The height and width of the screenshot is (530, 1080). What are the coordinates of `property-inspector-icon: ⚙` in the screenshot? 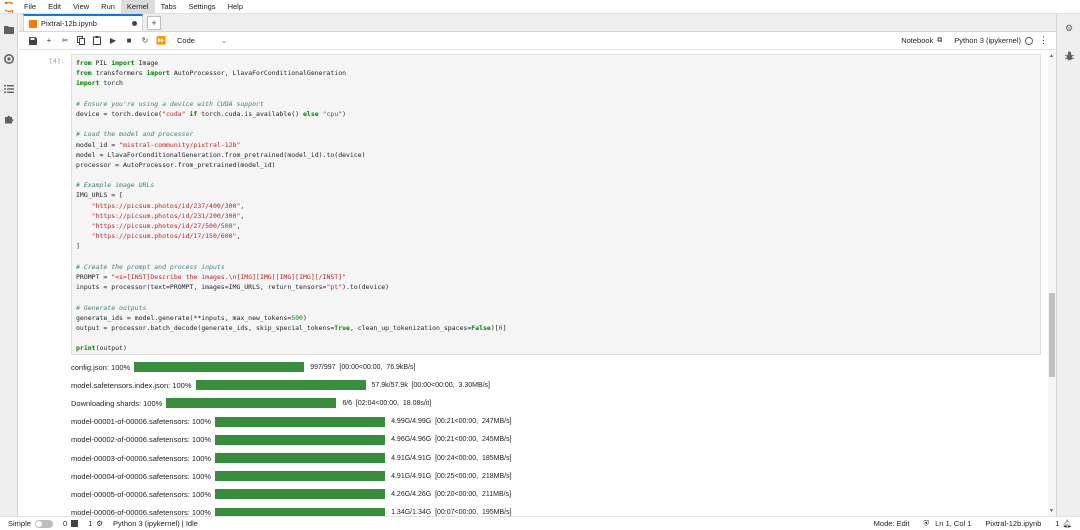 It's located at (1068, 28).